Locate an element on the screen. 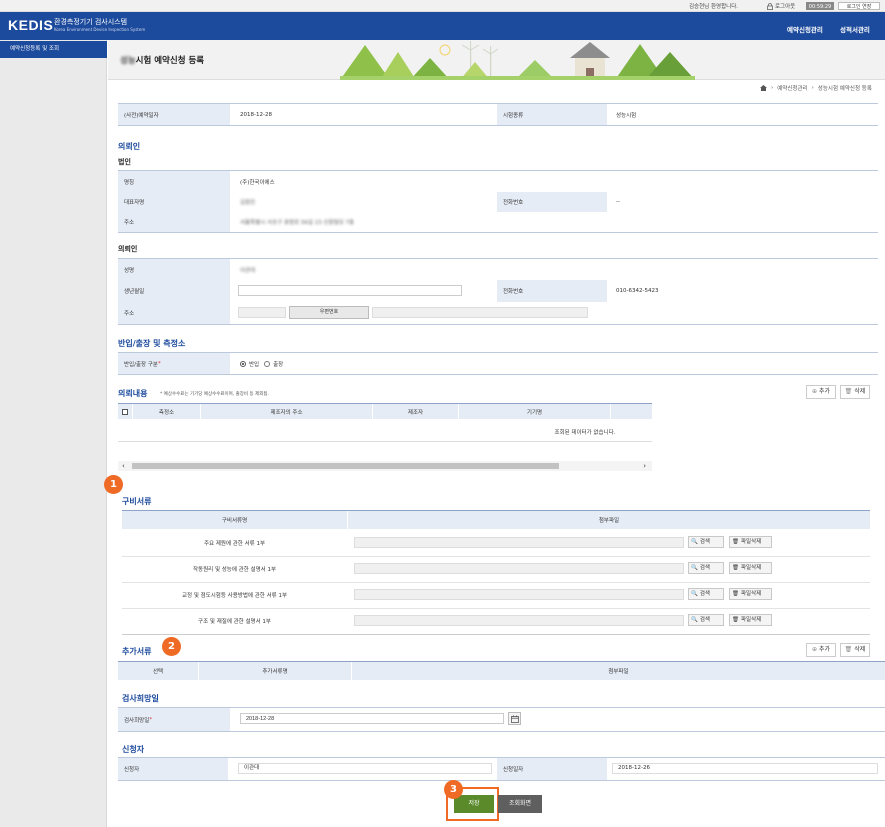 This screenshot has height=827, width=885. horizontal-scrollbar: ‹ › is located at coordinates (385, 466).